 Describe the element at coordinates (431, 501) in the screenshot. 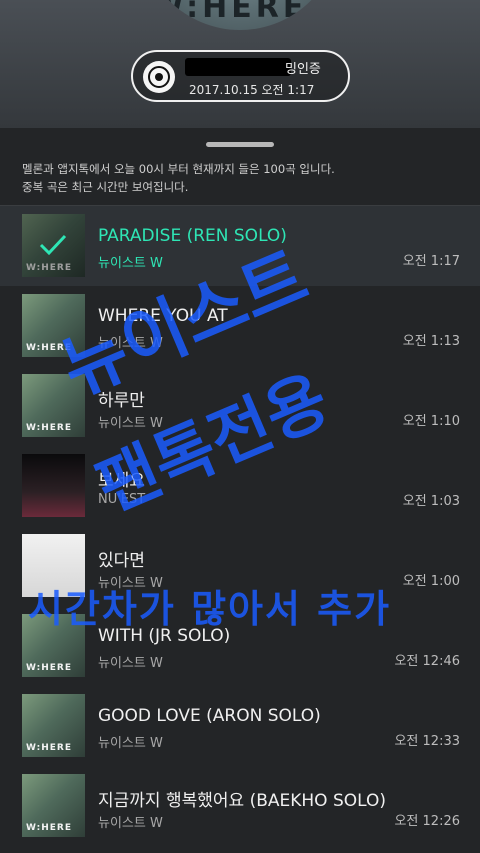

I see `track-time: 오전 1:03` at that location.